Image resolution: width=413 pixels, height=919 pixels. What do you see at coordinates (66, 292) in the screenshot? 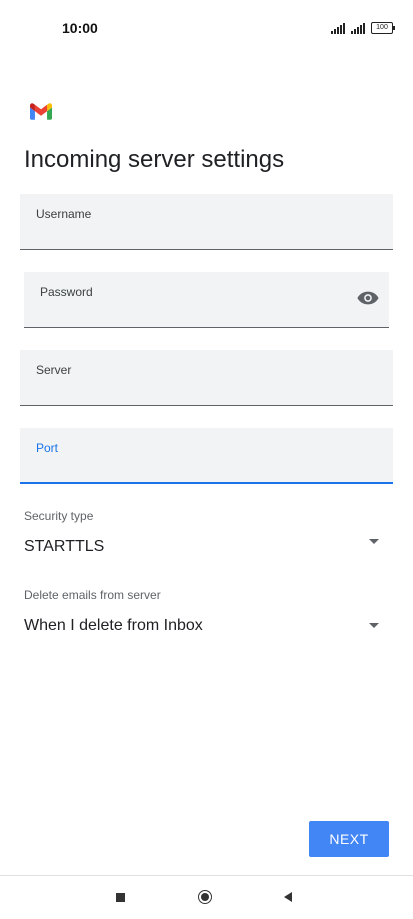
I see `password-label: Password` at bounding box center [66, 292].